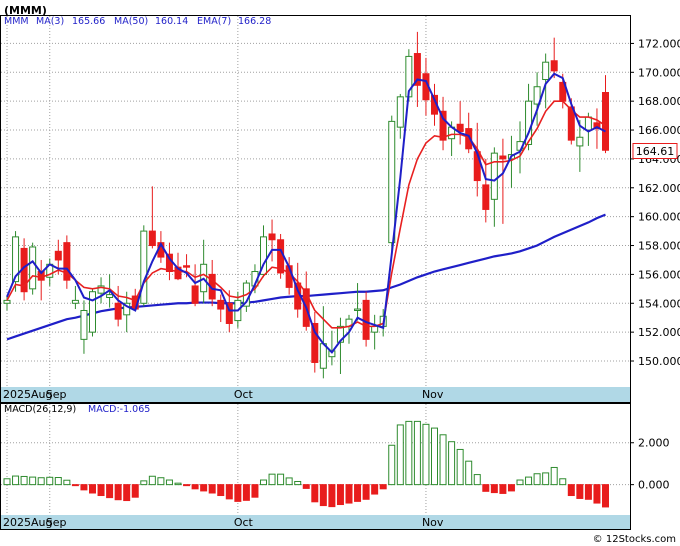 The height and width of the screenshot is (546, 680). What do you see at coordinates (659, 274) in the screenshot?
I see `price-tick-label: 156.000` at bounding box center [659, 274].